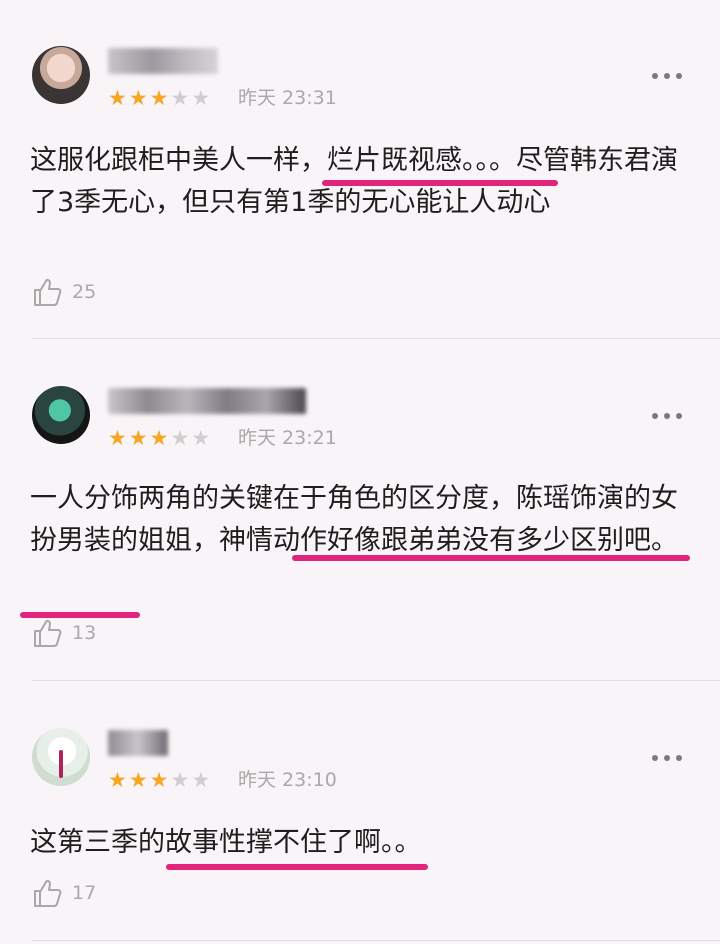  Describe the element at coordinates (84, 292) in the screenshot. I see `like-count: 25` at that location.